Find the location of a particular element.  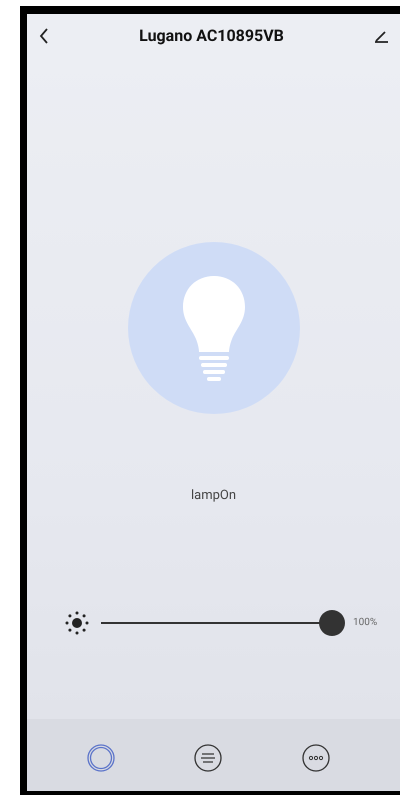

device-title: Lugano AC10895VB is located at coordinates (211, 36).